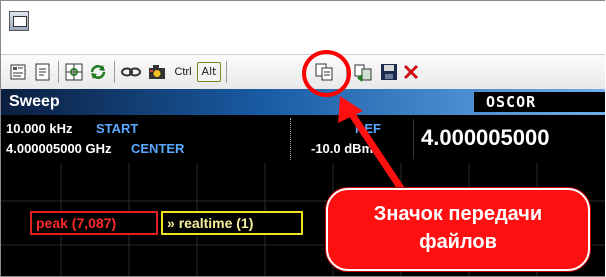  Describe the element at coordinates (326, 73) in the screenshot. I see `annotation-circle` at that location.